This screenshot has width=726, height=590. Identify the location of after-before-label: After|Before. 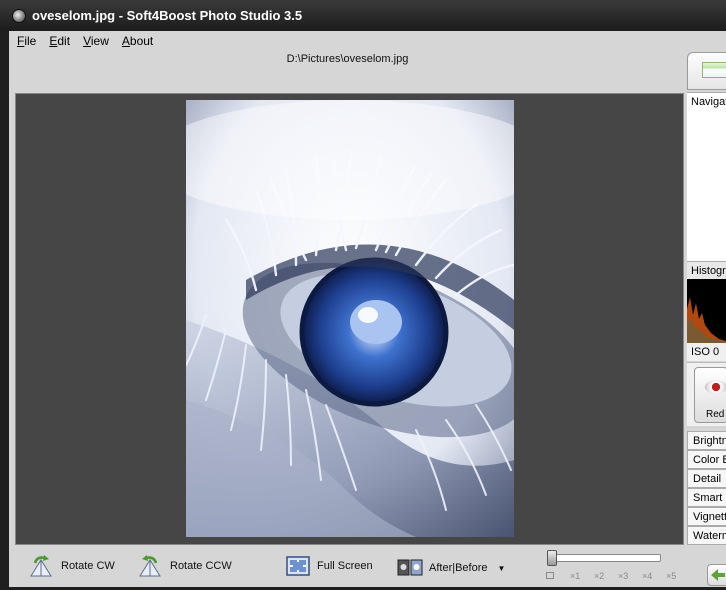
(458, 568).